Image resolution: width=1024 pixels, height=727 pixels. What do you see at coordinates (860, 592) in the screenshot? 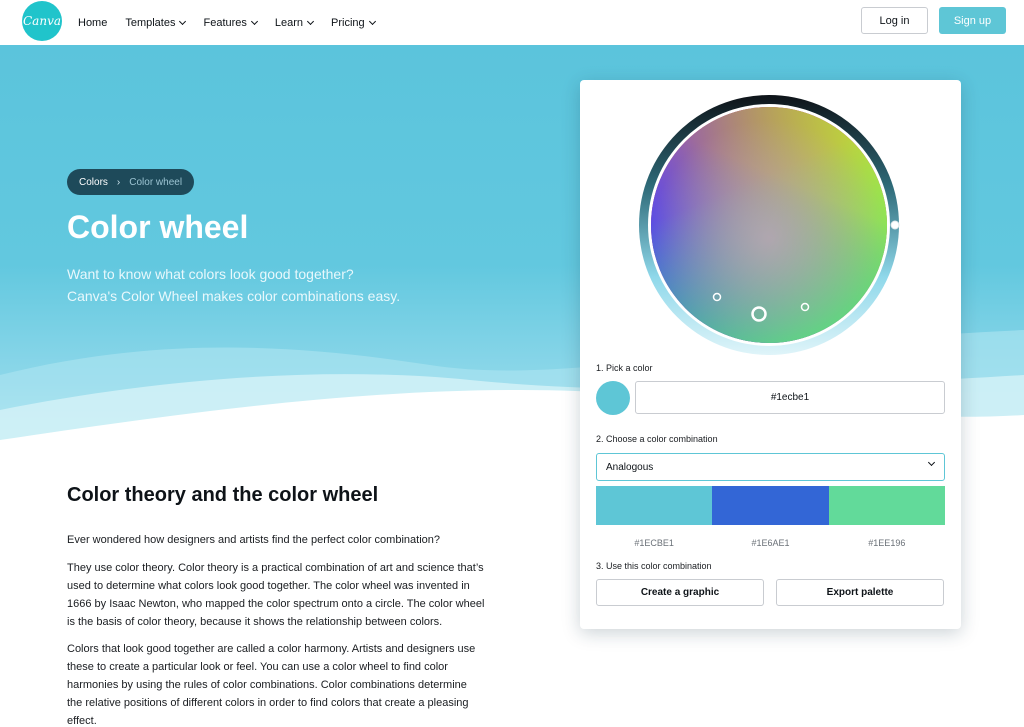
I see `export-palette-button: Export palette` at bounding box center [860, 592].